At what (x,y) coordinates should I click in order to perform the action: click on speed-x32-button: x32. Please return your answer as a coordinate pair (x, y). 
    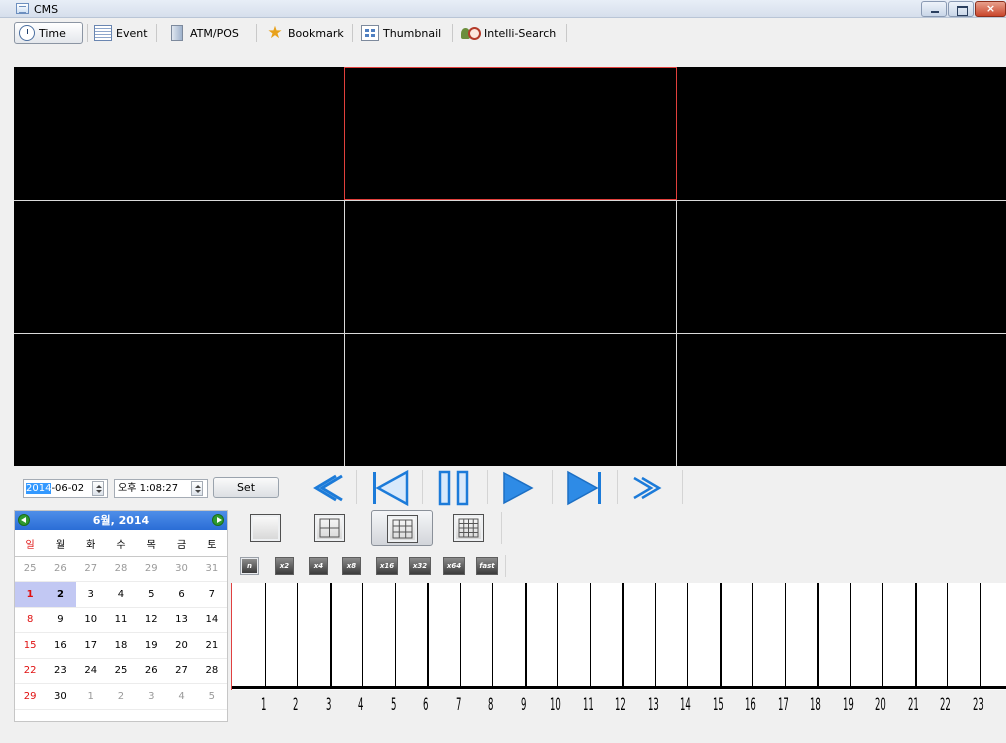
    Looking at the image, I should click on (420, 566).